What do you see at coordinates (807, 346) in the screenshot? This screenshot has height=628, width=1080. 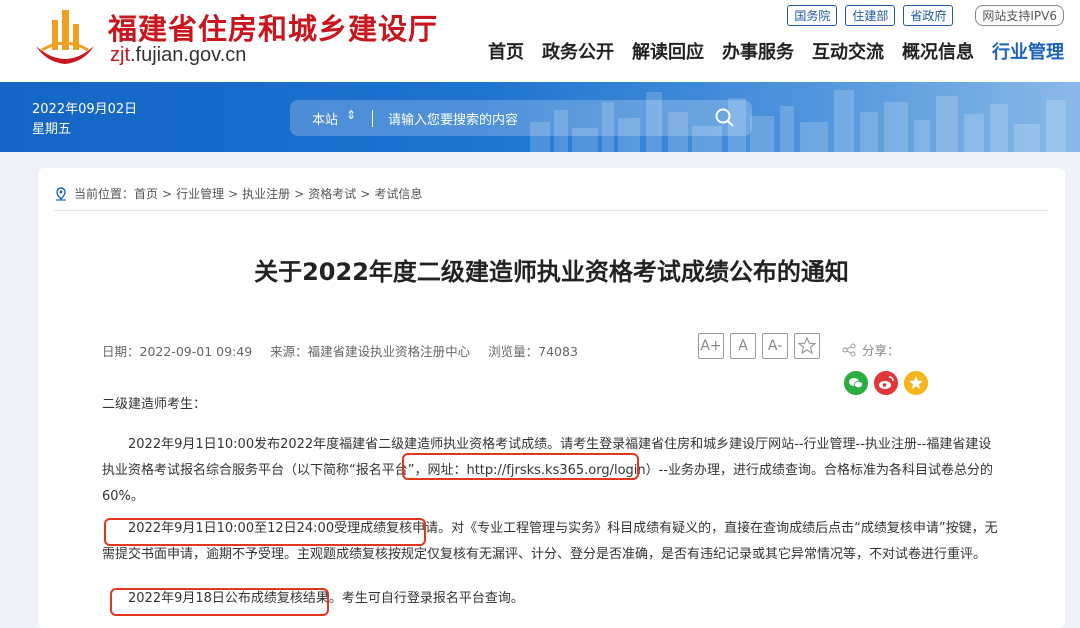 I see `favorite-star-icon` at bounding box center [807, 346].